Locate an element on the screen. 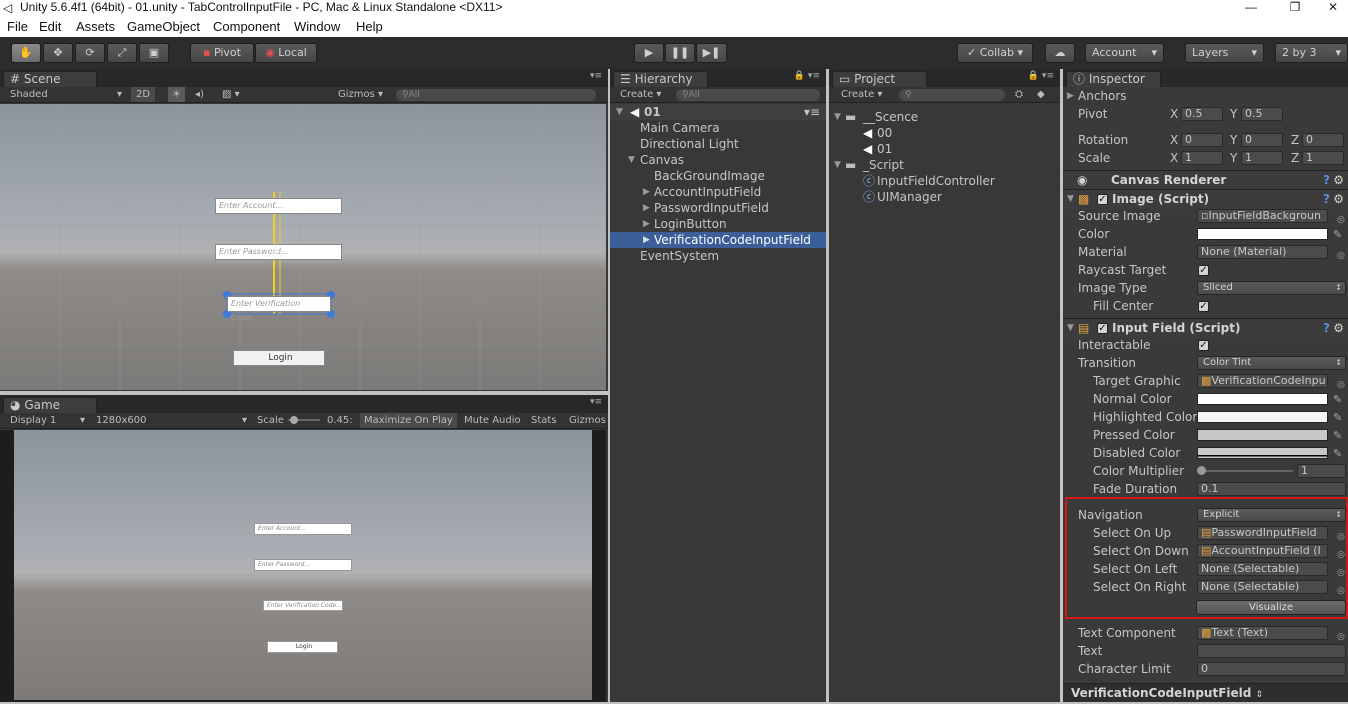 This screenshot has height=704, width=1348. menu-component: Component is located at coordinates (246, 26).